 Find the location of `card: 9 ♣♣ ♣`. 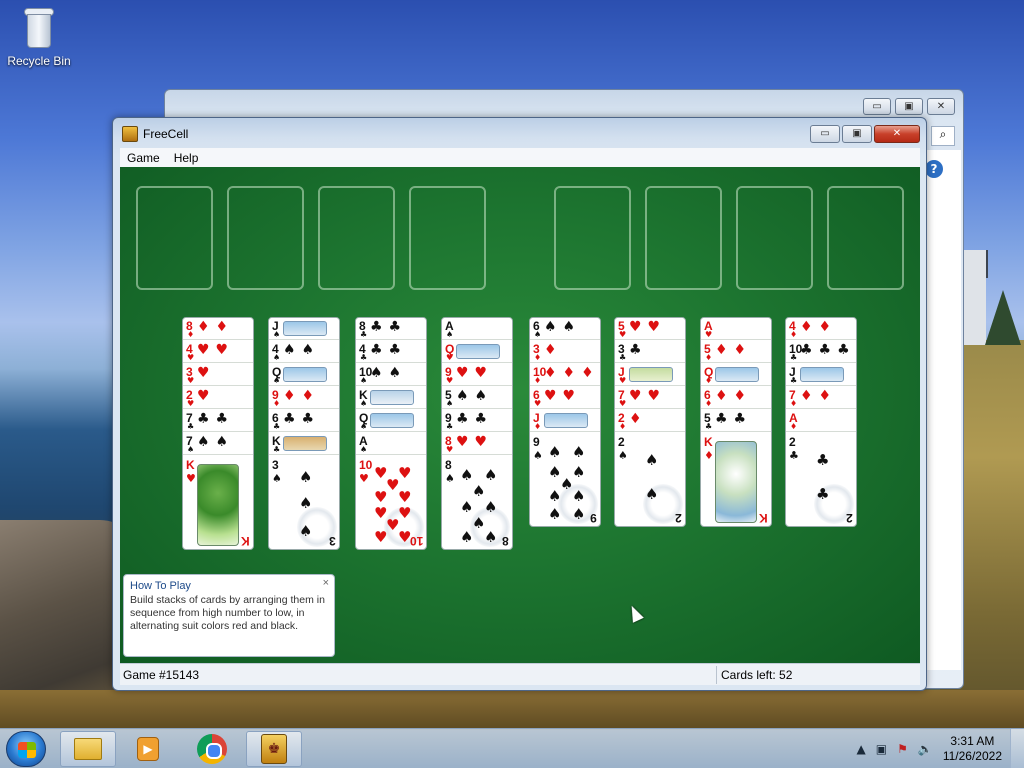

card: 9 ♣♣ ♣ is located at coordinates (477, 421).